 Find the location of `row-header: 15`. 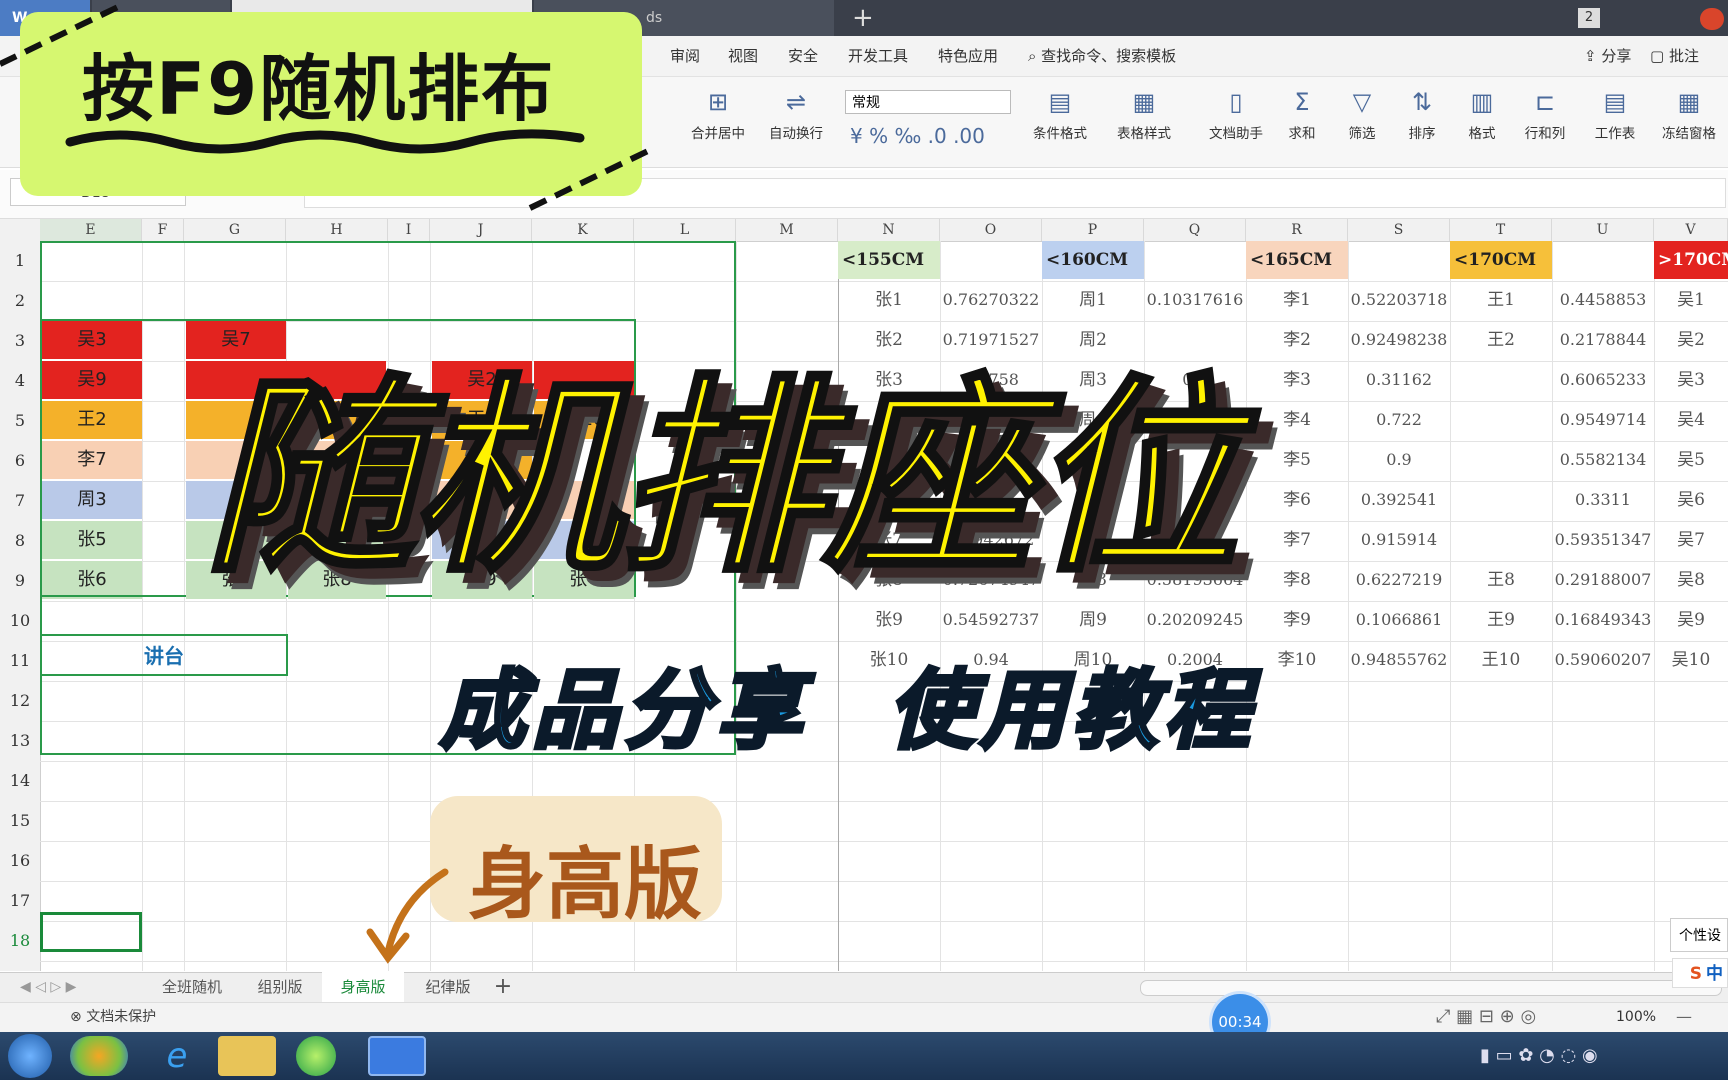

row-header: 15 is located at coordinates (20, 821).